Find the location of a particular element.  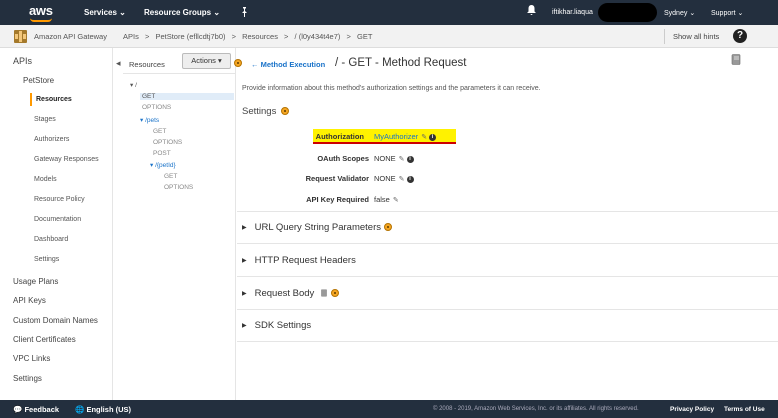

support-menu: Support ⌄ is located at coordinates (727, 13).